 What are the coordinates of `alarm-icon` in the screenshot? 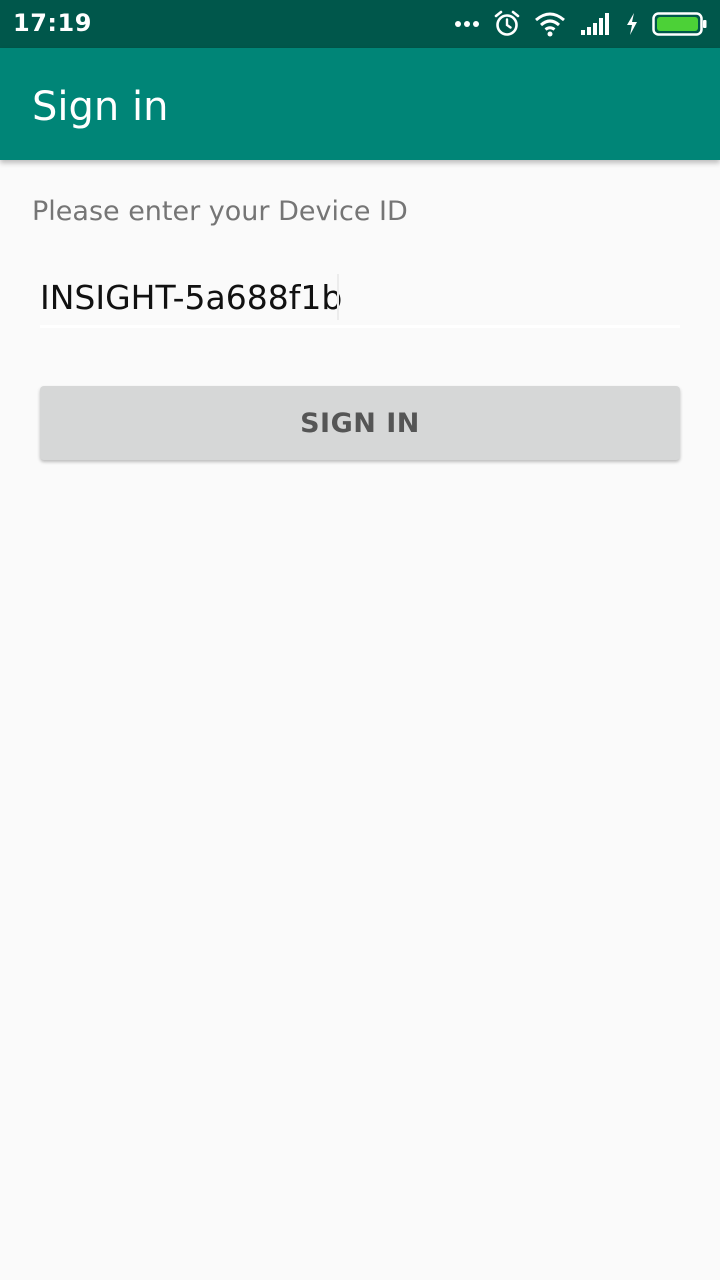 It's located at (507, 23).